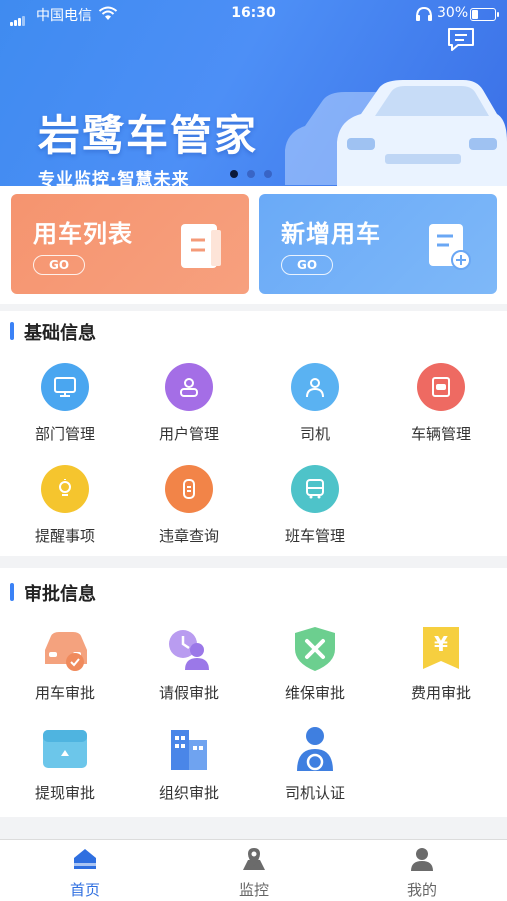 The height and width of the screenshot is (901, 507). Describe the element at coordinates (85, 873) in the screenshot. I see `tab-home: 首页` at that location.